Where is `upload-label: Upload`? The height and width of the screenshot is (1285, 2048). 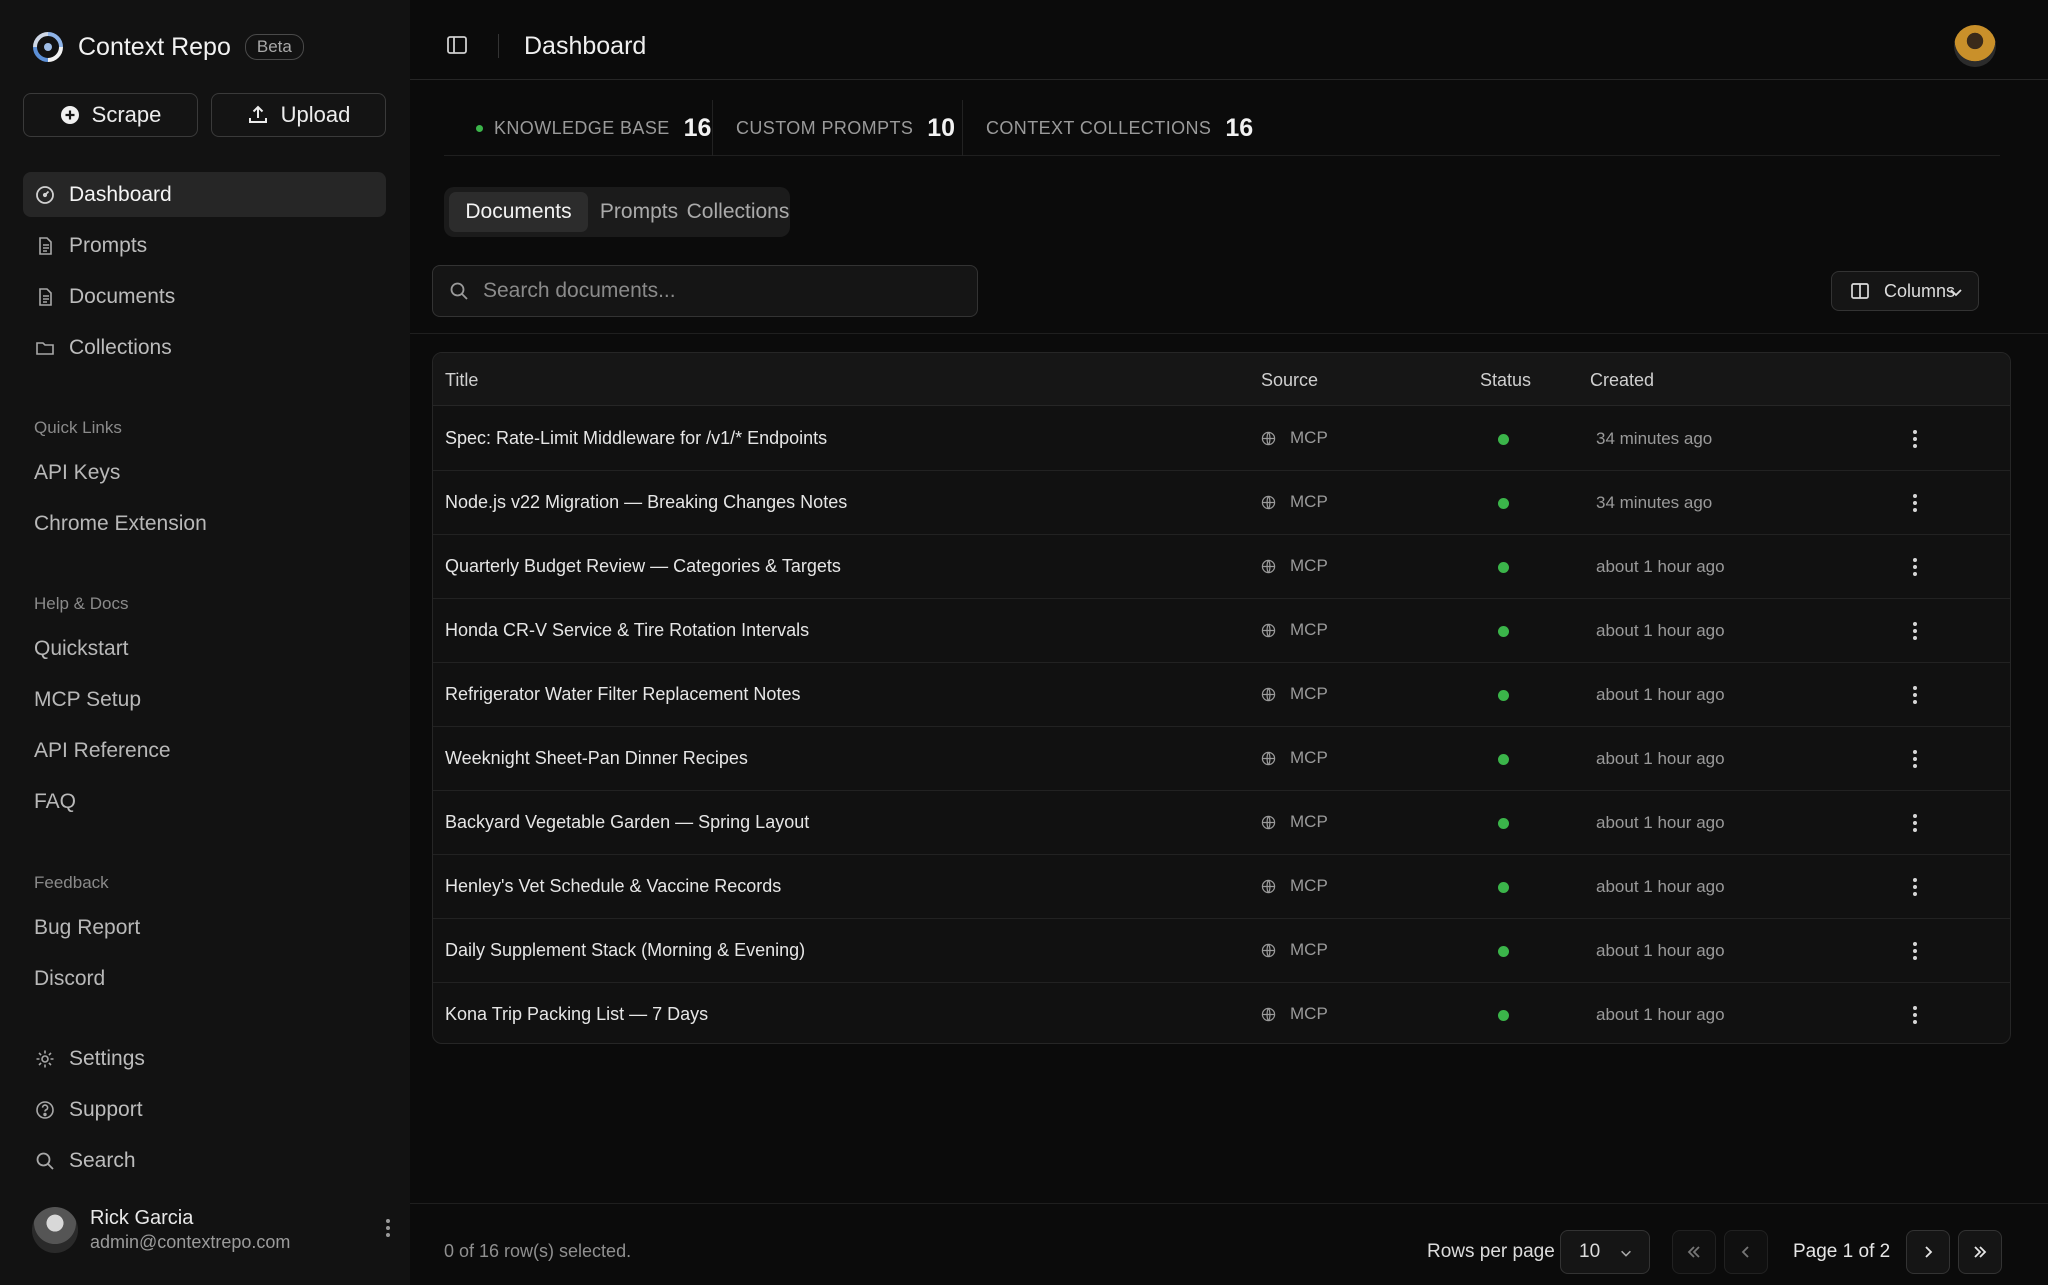
upload-label: Upload is located at coordinates (315, 114).